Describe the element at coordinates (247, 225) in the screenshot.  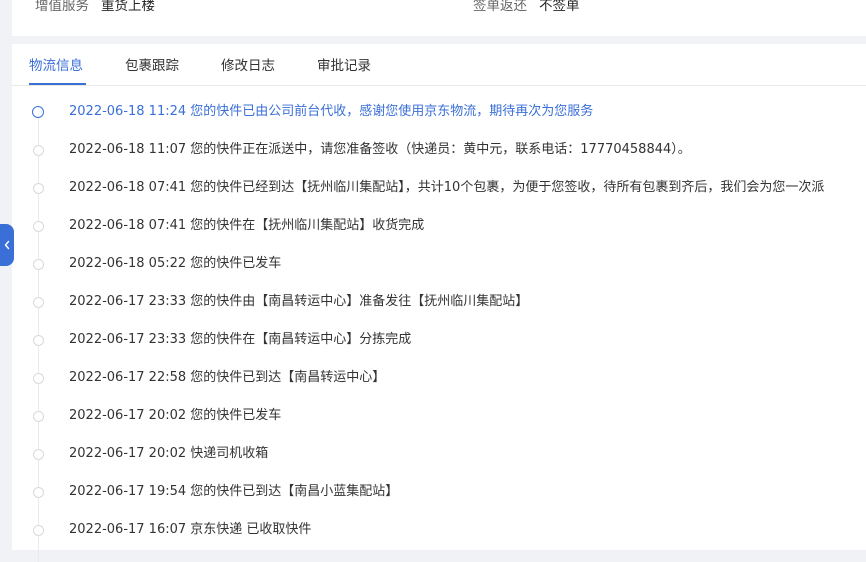
I see `timeline-text: 2022-06-18 07:41 您的快件在【抚州临川集配站】收货完成` at that location.